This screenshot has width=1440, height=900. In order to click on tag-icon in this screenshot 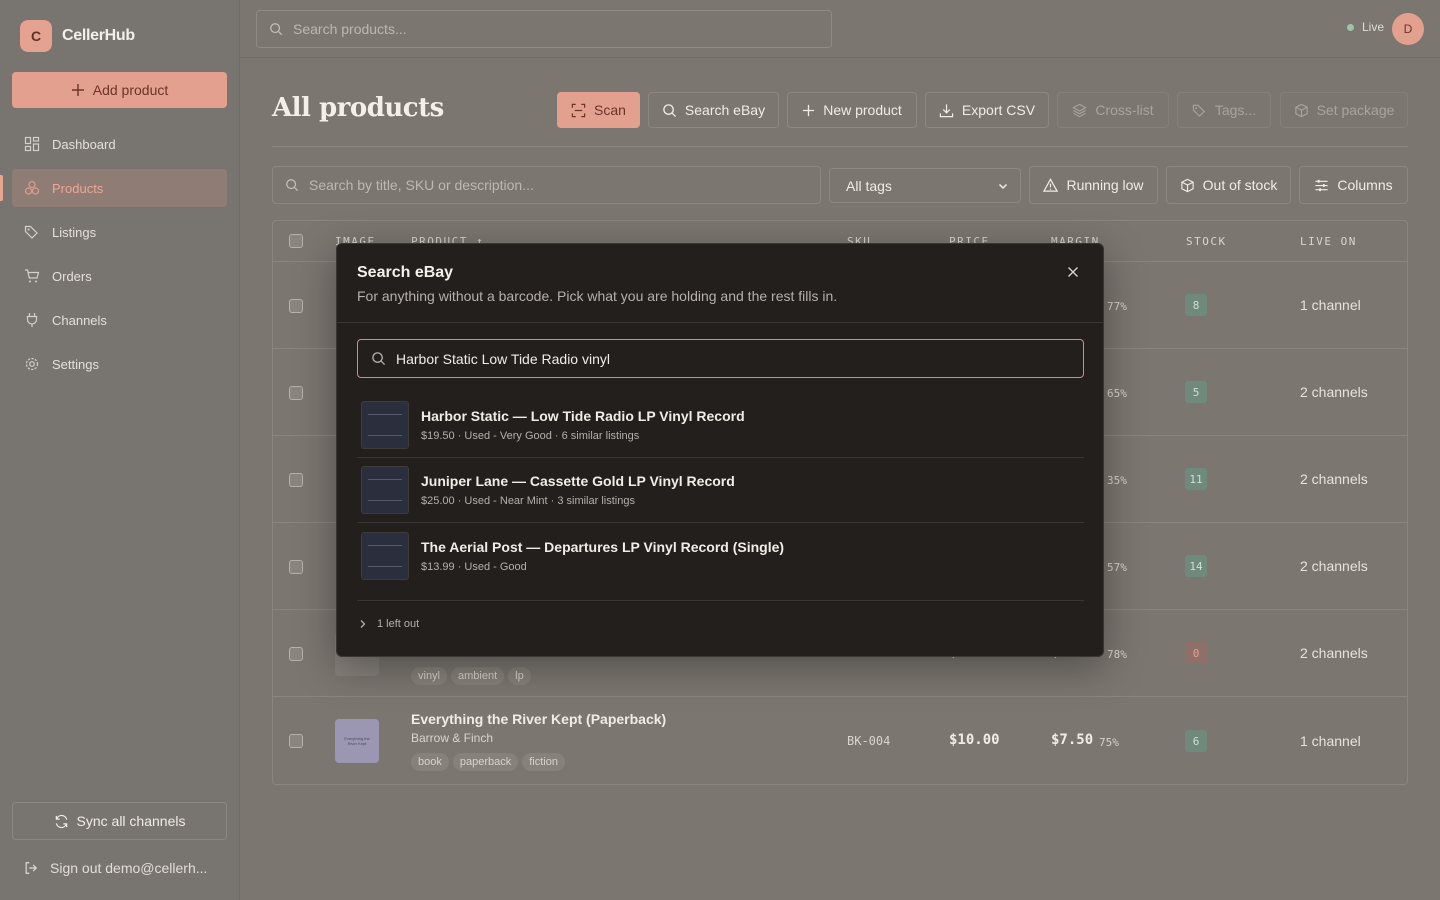, I will do `click(1198, 110)`.